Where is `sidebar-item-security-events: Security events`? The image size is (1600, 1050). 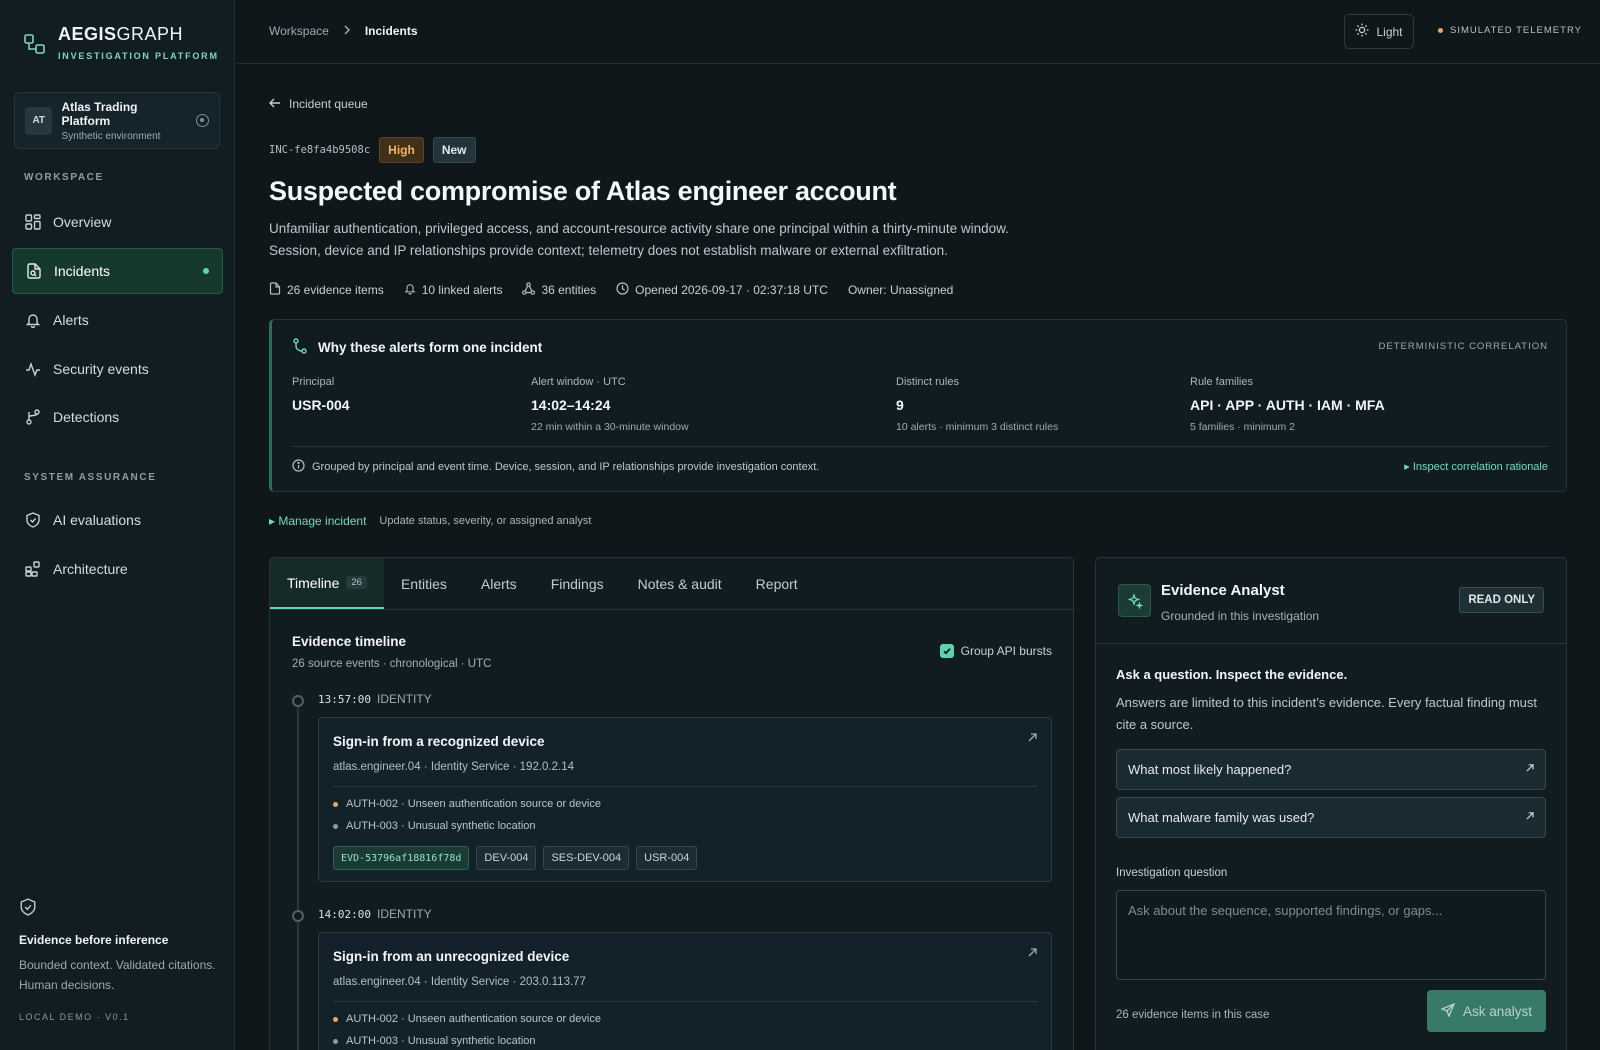 sidebar-item-security-events: Security events is located at coordinates (117, 369).